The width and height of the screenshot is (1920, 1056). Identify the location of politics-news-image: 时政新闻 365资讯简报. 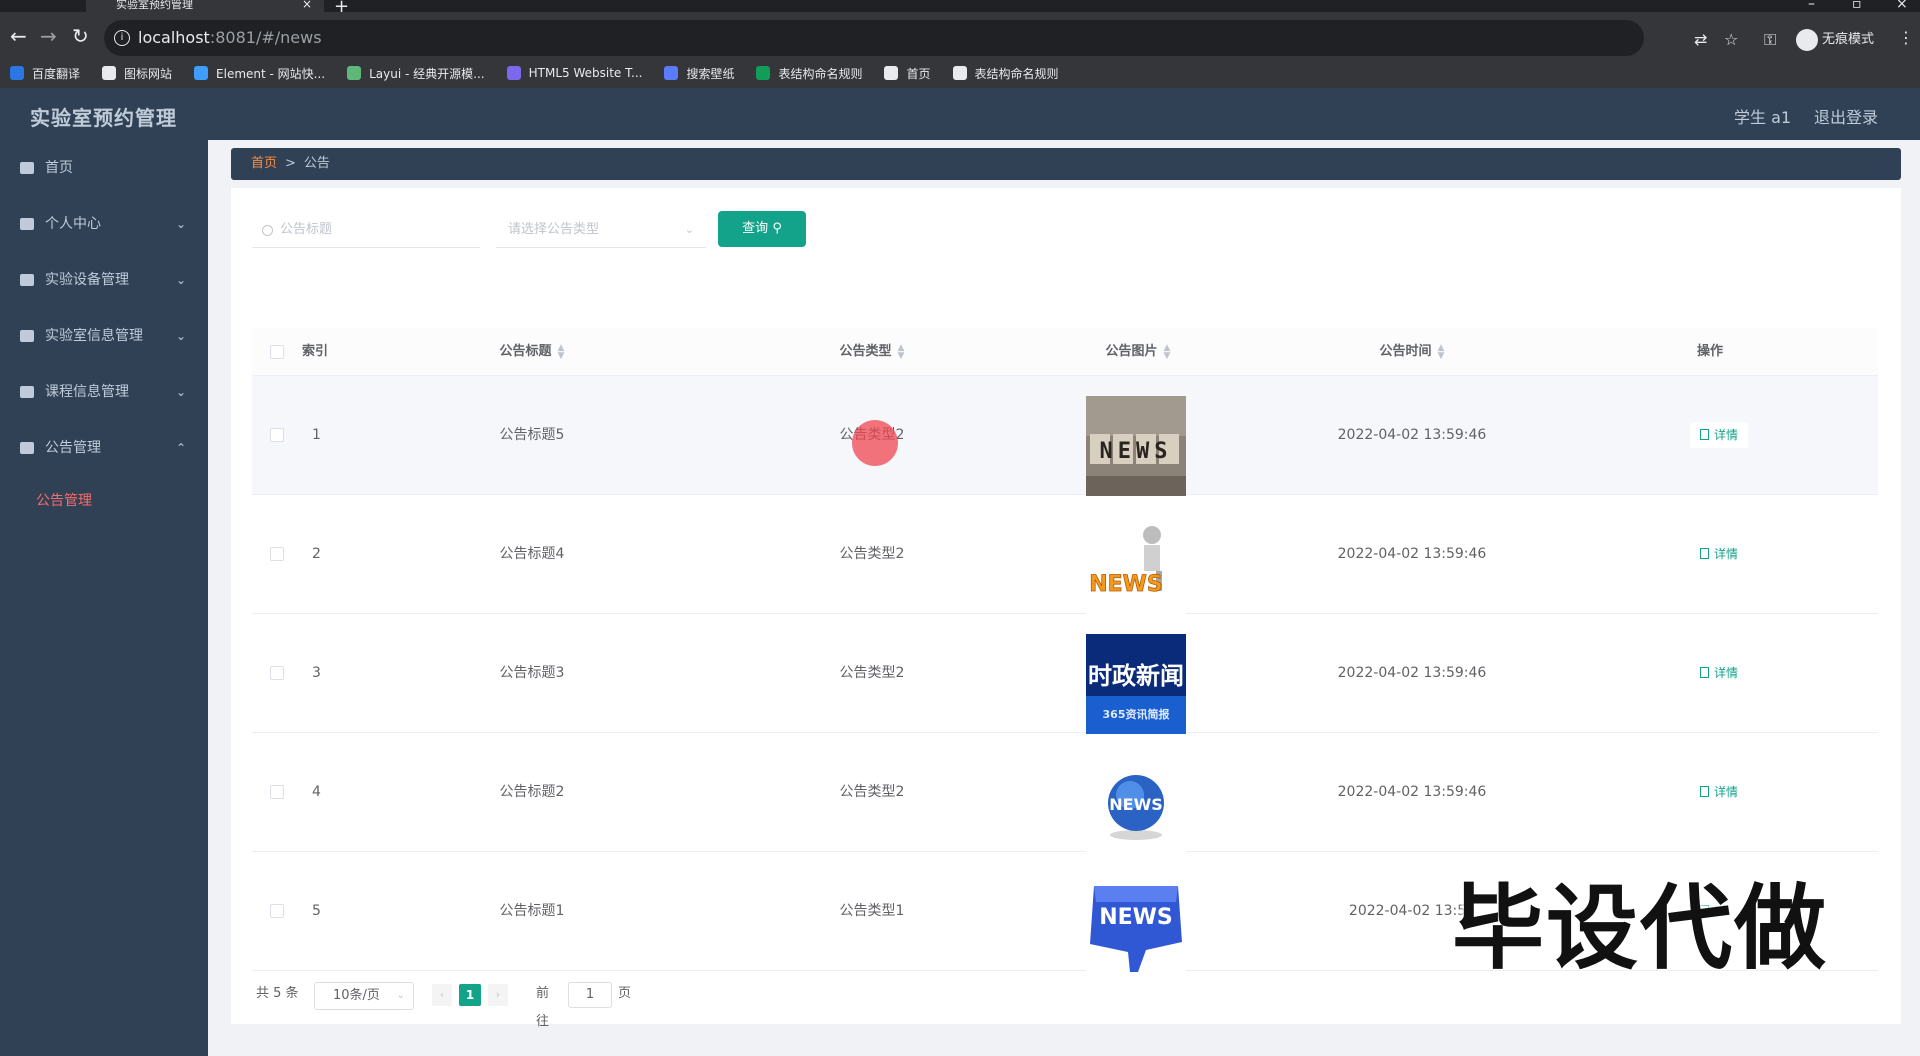
(1136, 684).